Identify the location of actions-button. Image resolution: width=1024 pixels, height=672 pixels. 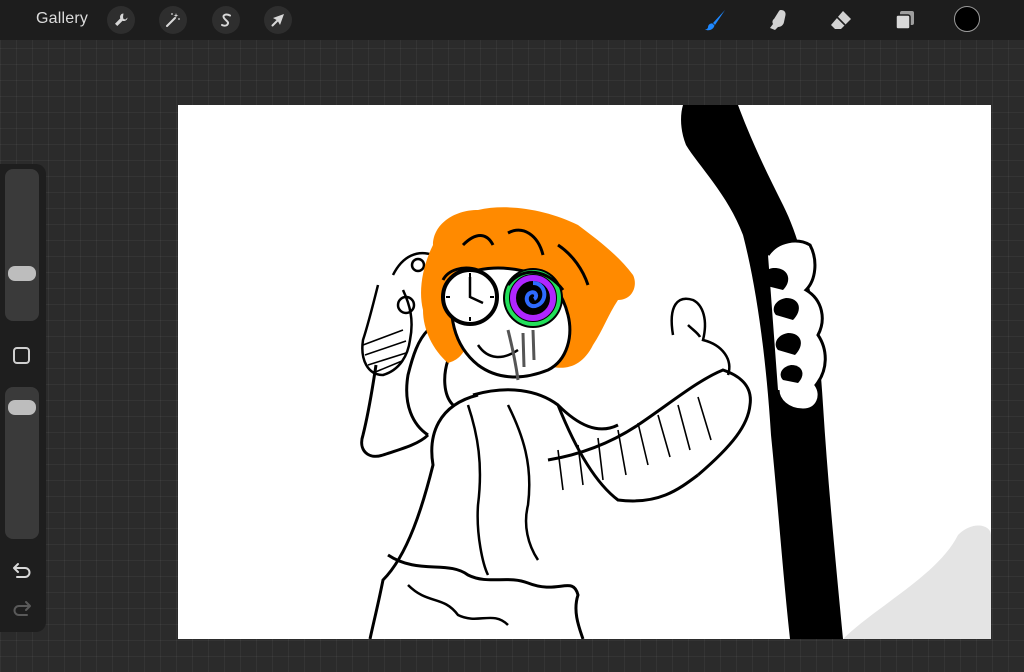
(121, 20).